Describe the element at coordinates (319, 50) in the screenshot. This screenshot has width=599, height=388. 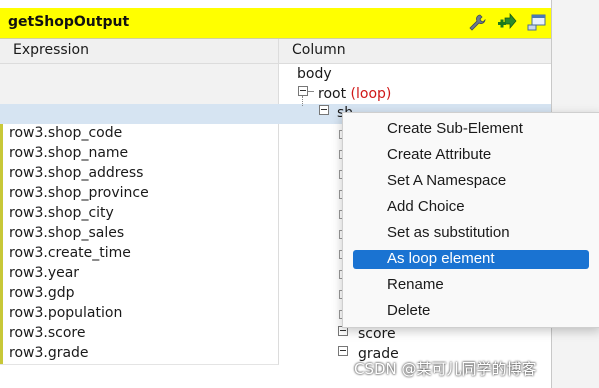
I see `column-header-label: Column` at that location.